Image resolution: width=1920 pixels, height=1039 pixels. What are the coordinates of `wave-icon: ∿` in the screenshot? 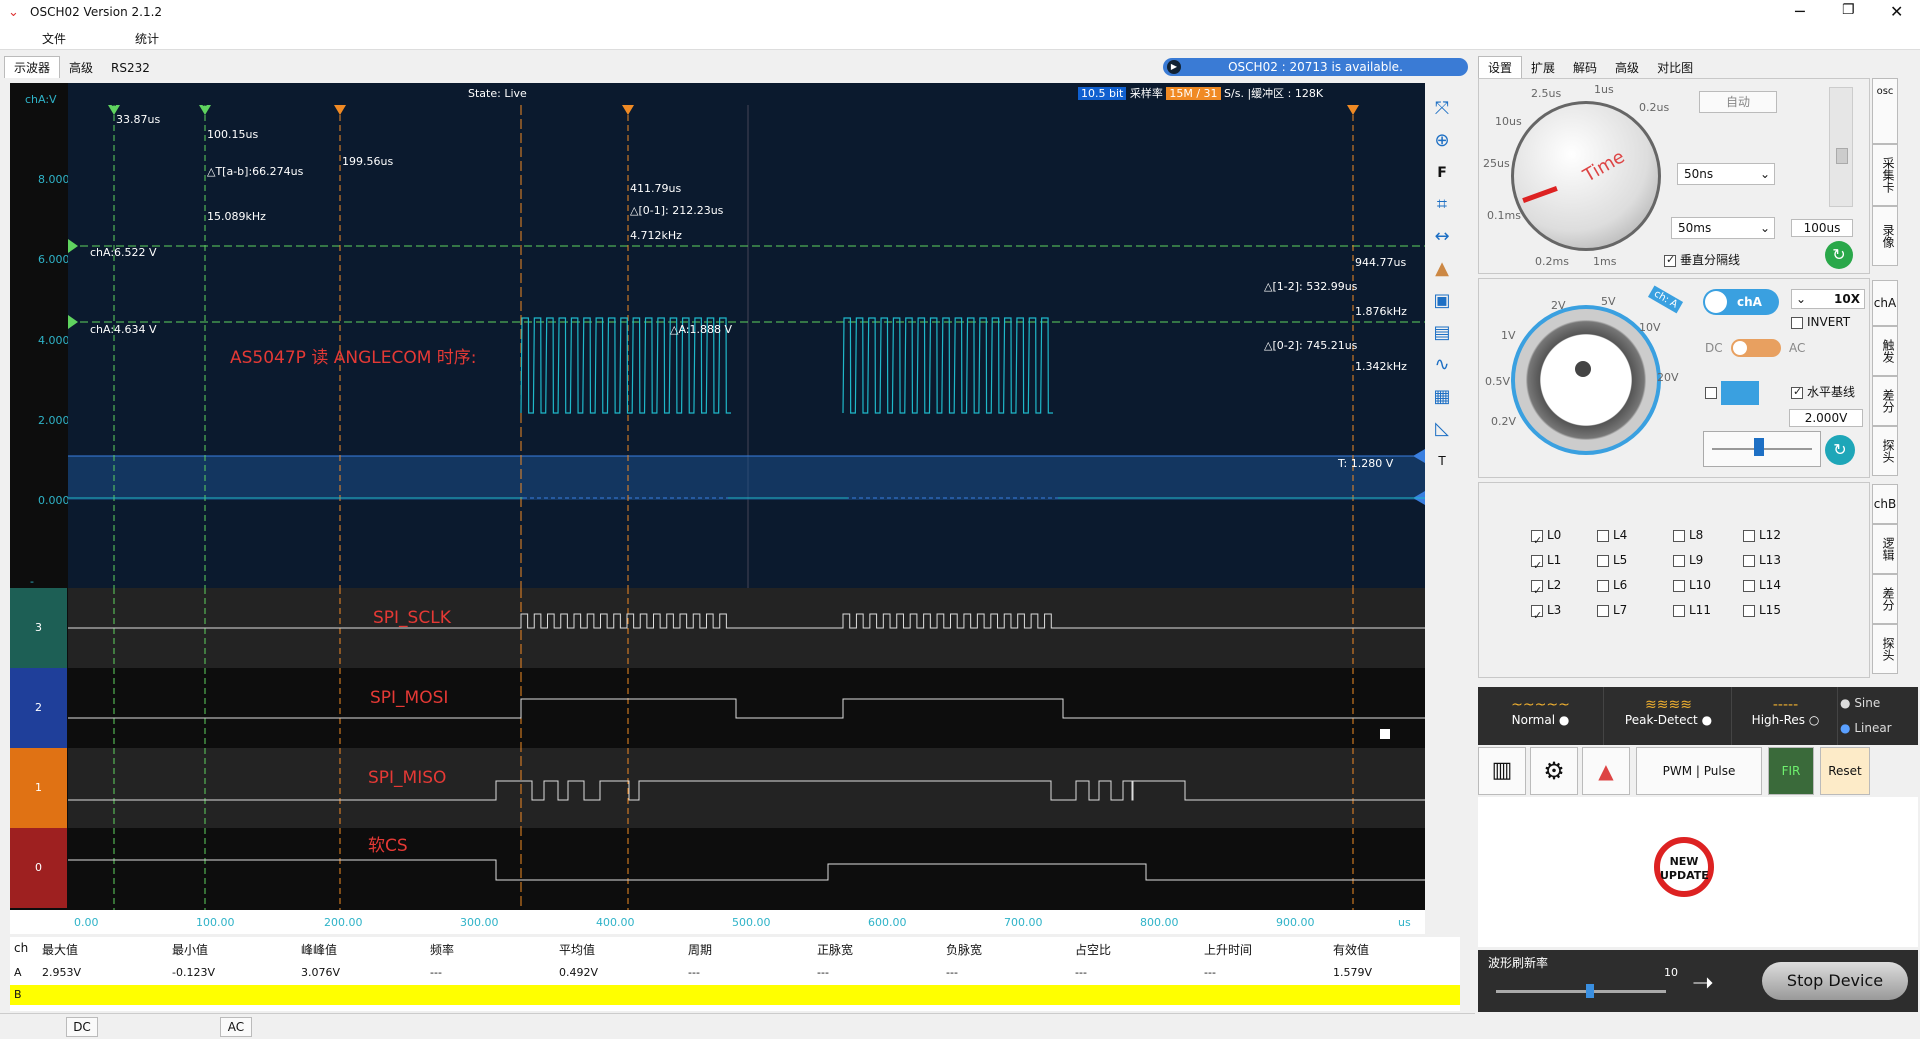 It's located at (1442, 365).